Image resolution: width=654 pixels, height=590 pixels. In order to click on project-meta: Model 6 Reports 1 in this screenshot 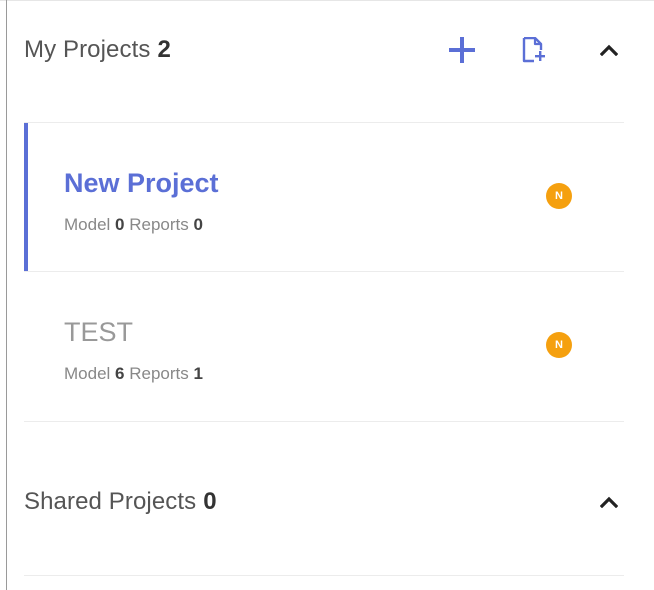, I will do `click(133, 374)`.